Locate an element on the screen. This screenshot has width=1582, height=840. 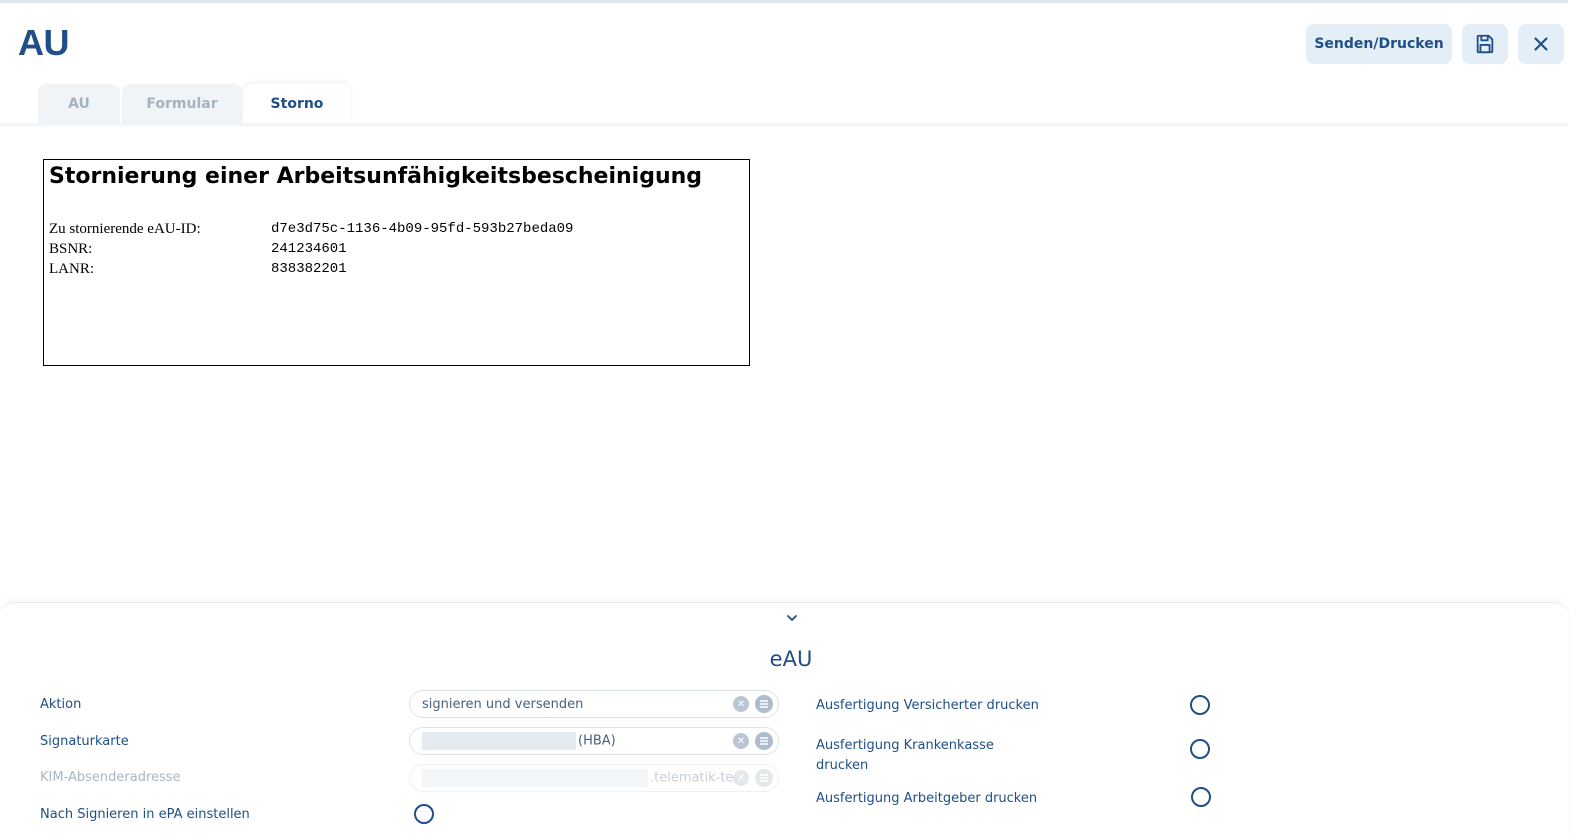
close-icon is located at coordinates (1541, 44).